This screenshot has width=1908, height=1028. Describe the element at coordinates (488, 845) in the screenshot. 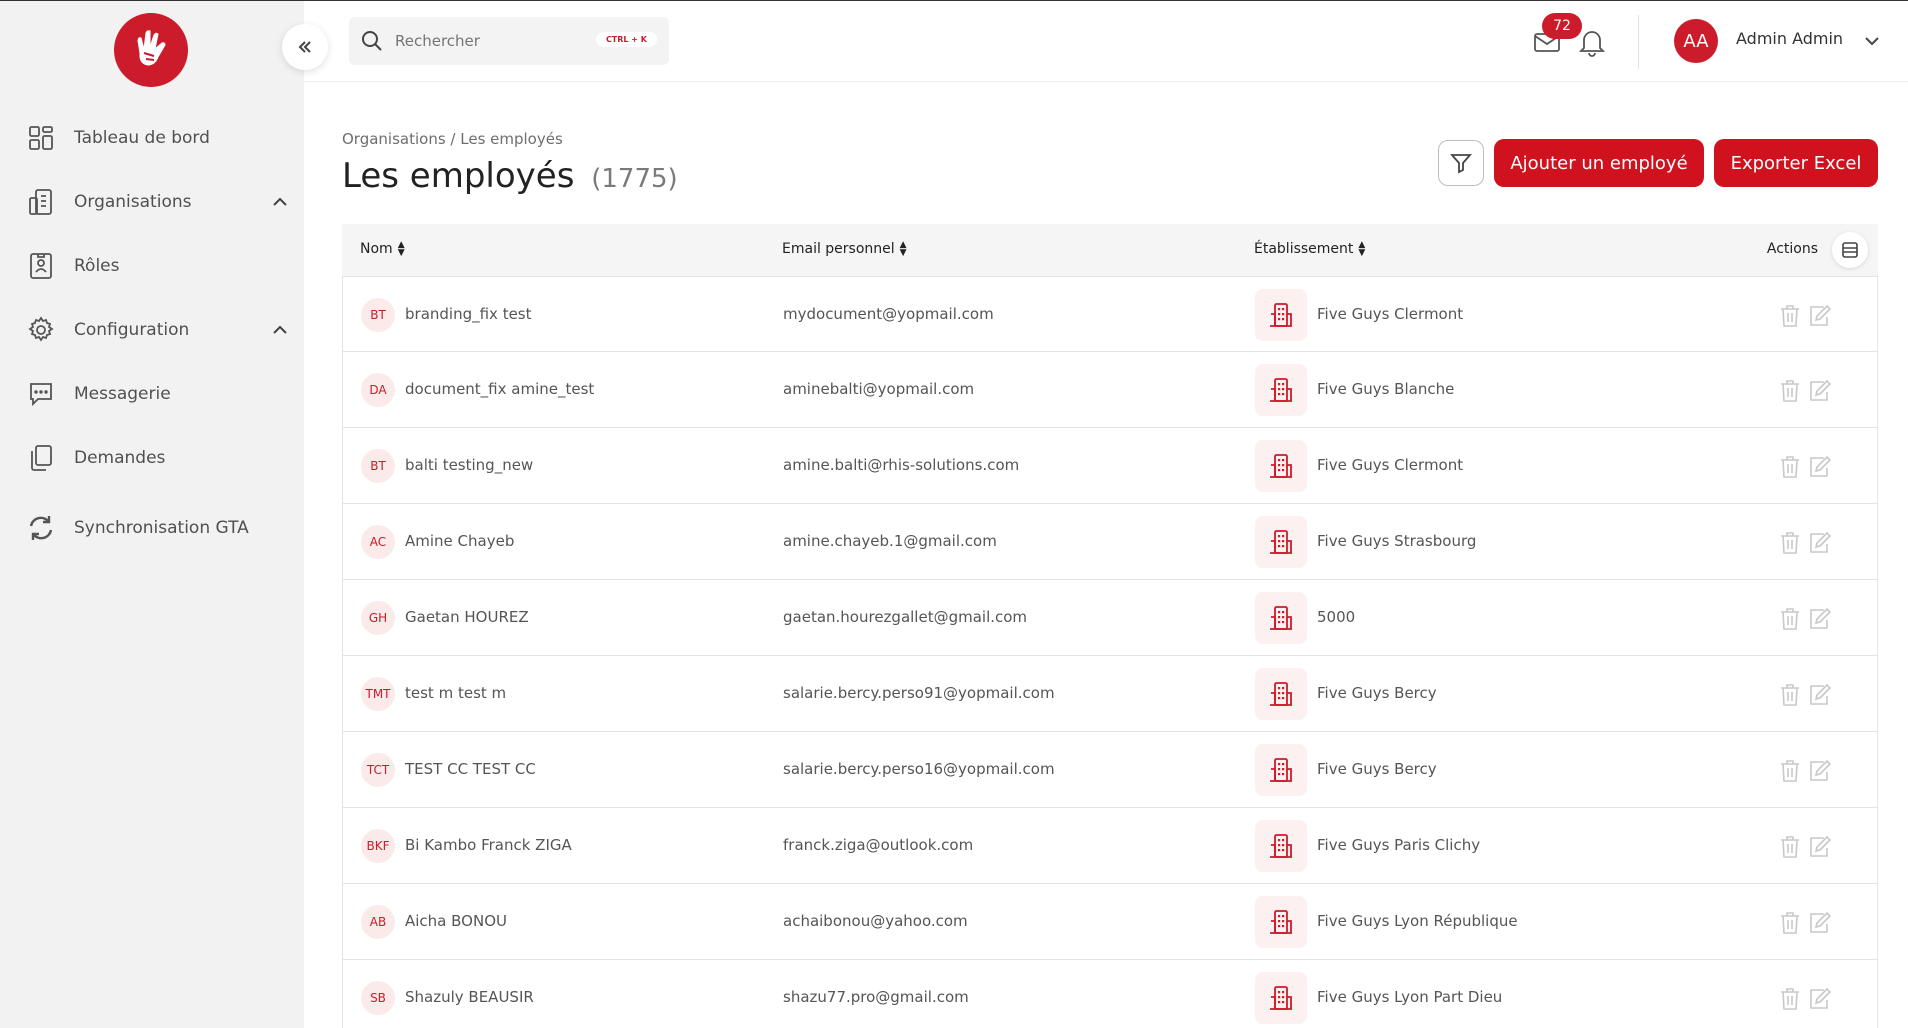

I see `employee-name: Bi Kambo Franck ZIGA` at that location.